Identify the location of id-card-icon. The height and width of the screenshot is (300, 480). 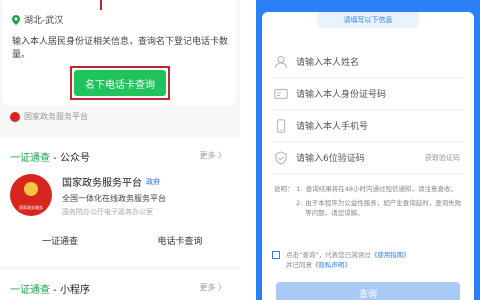
(281, 94).